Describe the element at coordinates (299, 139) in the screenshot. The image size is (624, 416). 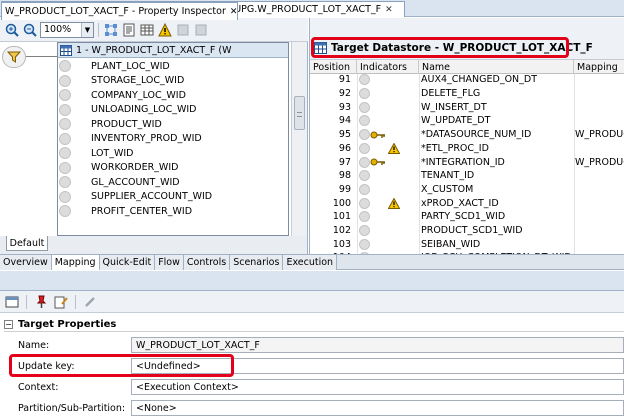
I see `vertical-scrollbar` at that location.